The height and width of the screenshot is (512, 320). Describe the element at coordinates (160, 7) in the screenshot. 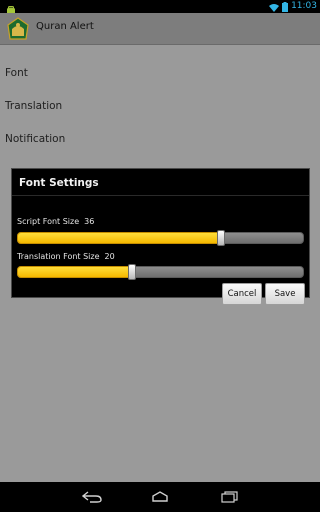

I see `status-bar: 11:03` at that location.